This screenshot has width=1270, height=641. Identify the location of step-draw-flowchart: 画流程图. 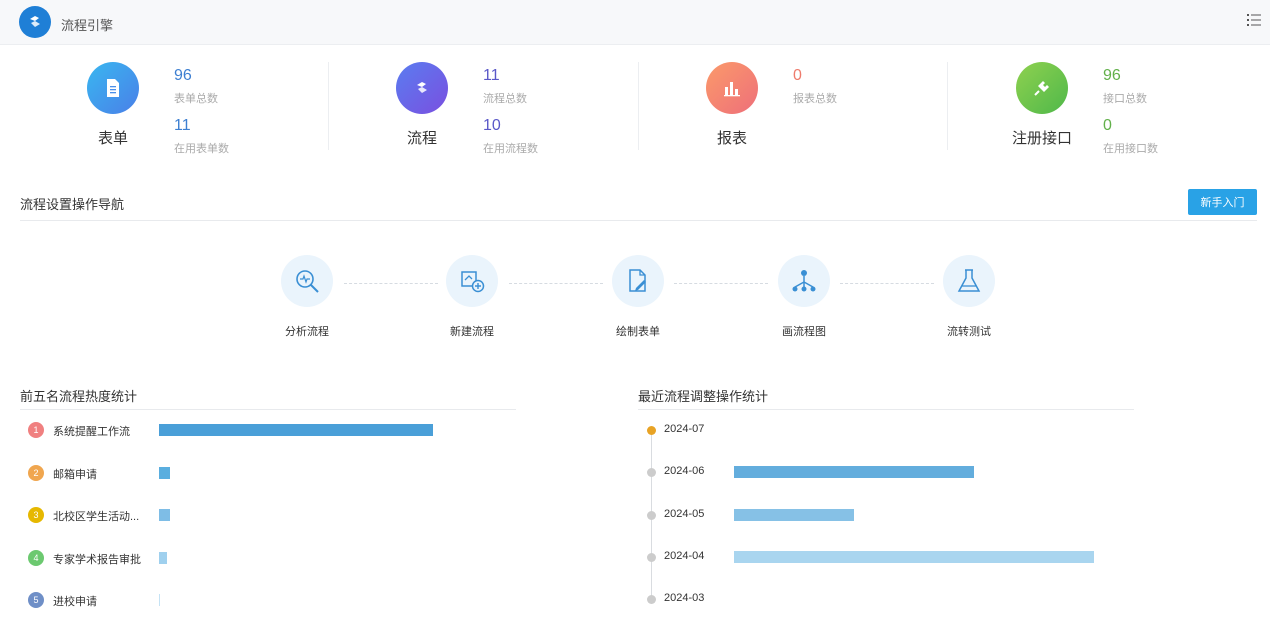
(804, 297).